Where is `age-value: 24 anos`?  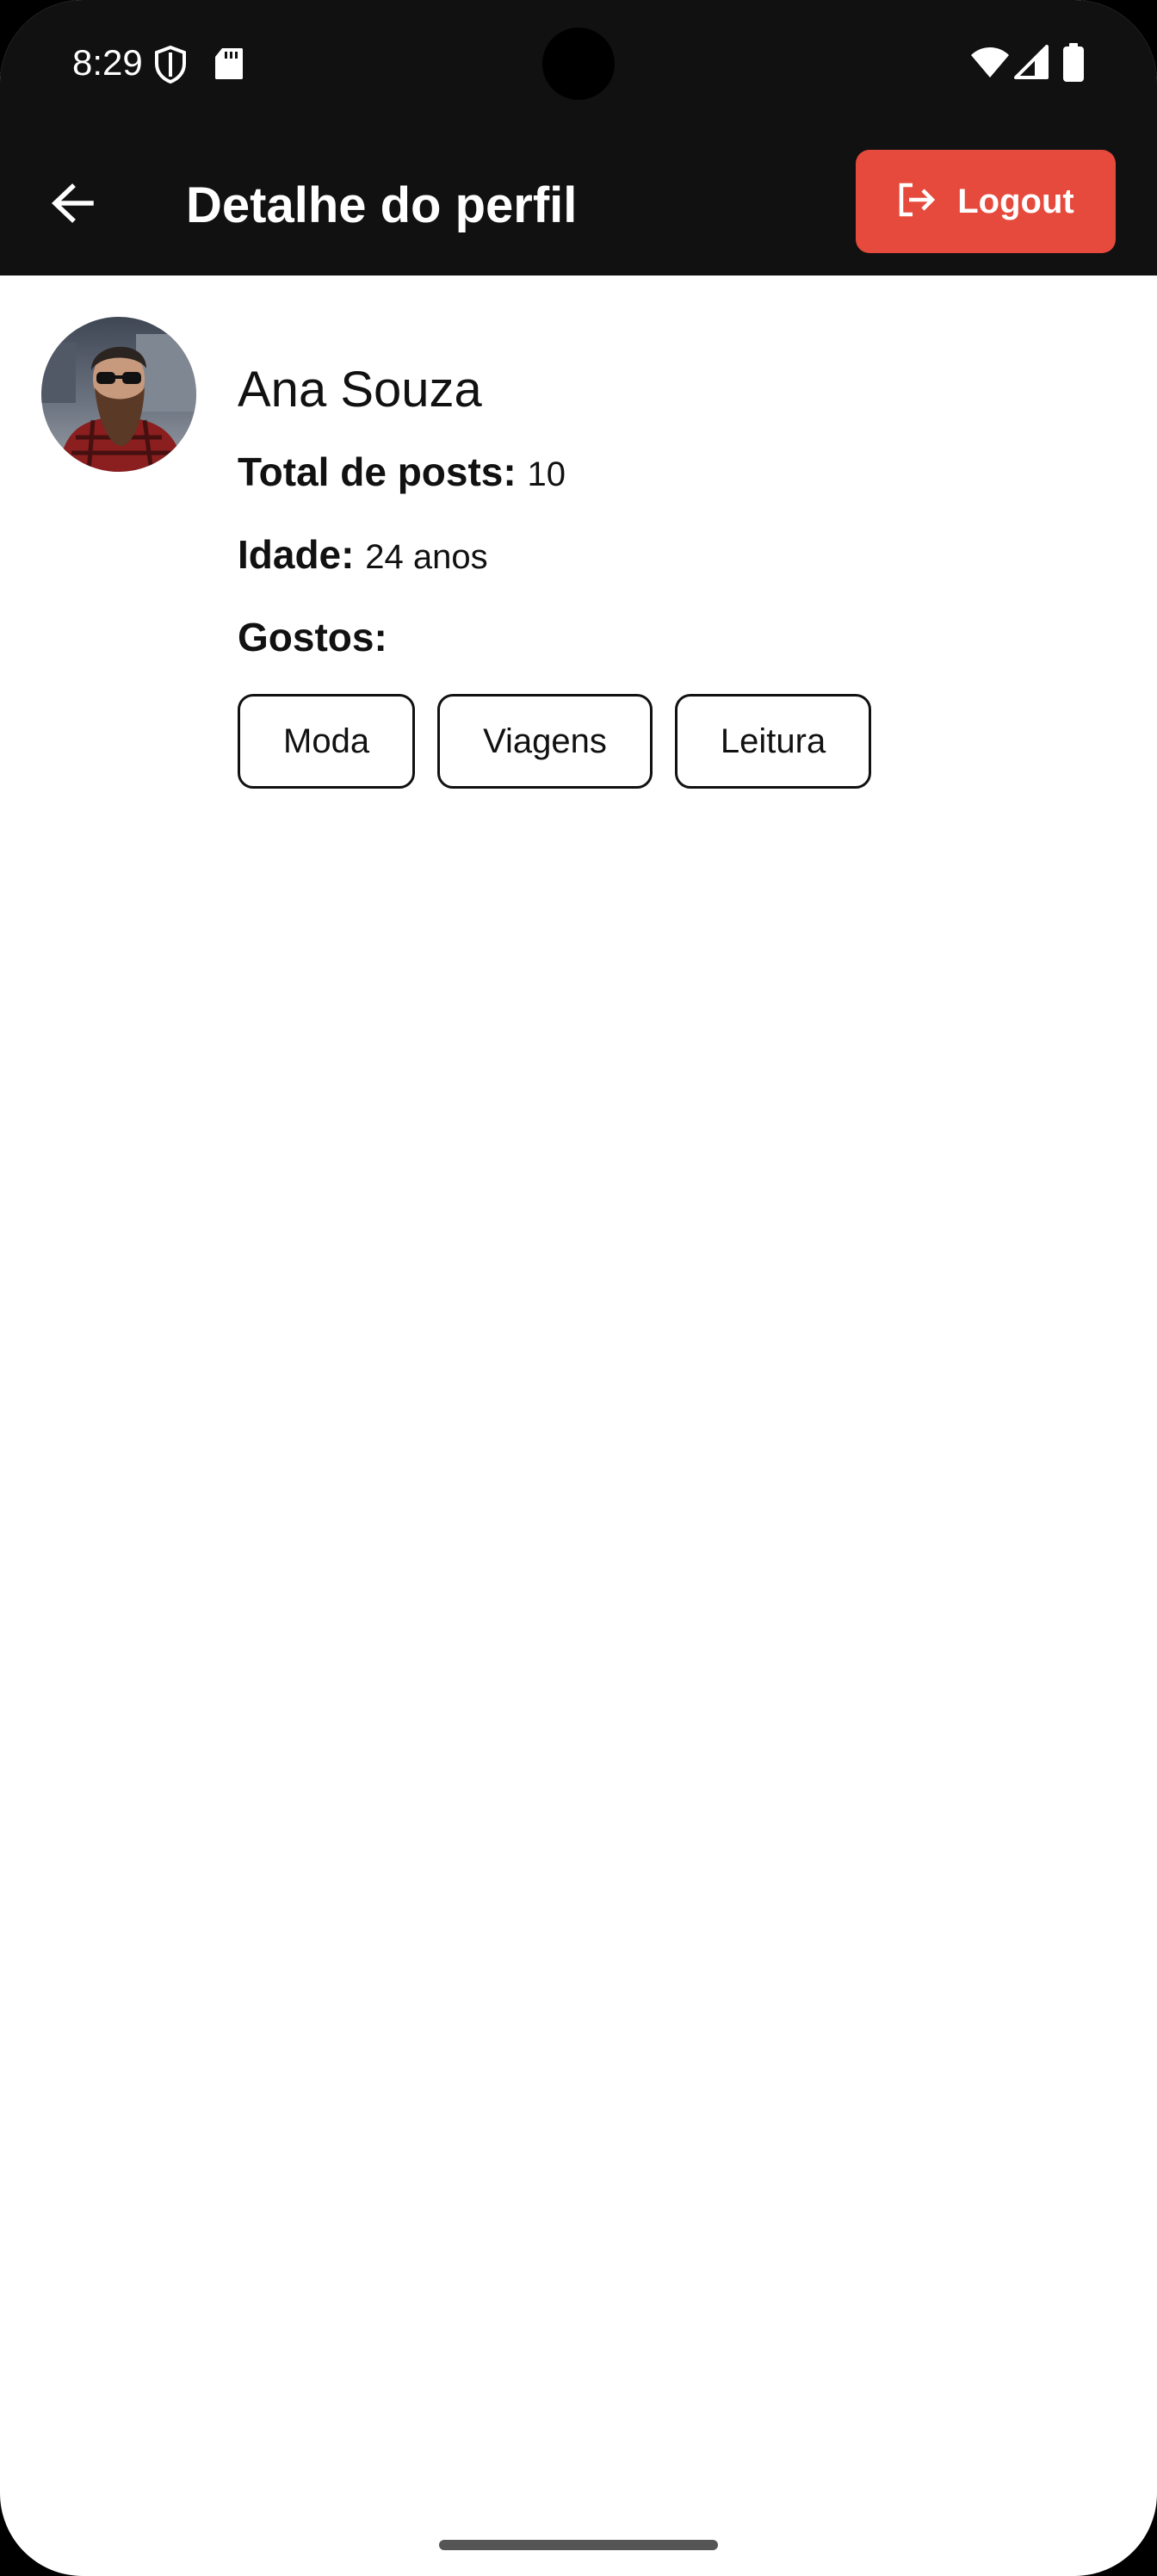 age-value: 24 anos is located at coordinates (427, 557).